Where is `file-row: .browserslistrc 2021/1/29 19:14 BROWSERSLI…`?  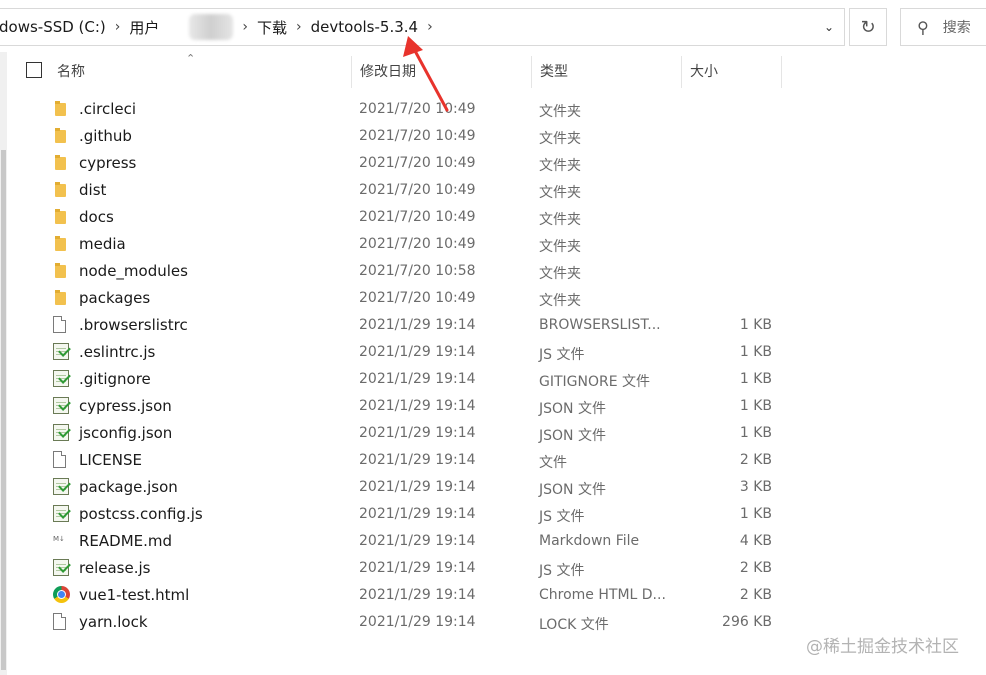 file-row: .browserslistrc 2021/1/29 19:14 BROWSERSLI… is located at coordinates (496, 325).